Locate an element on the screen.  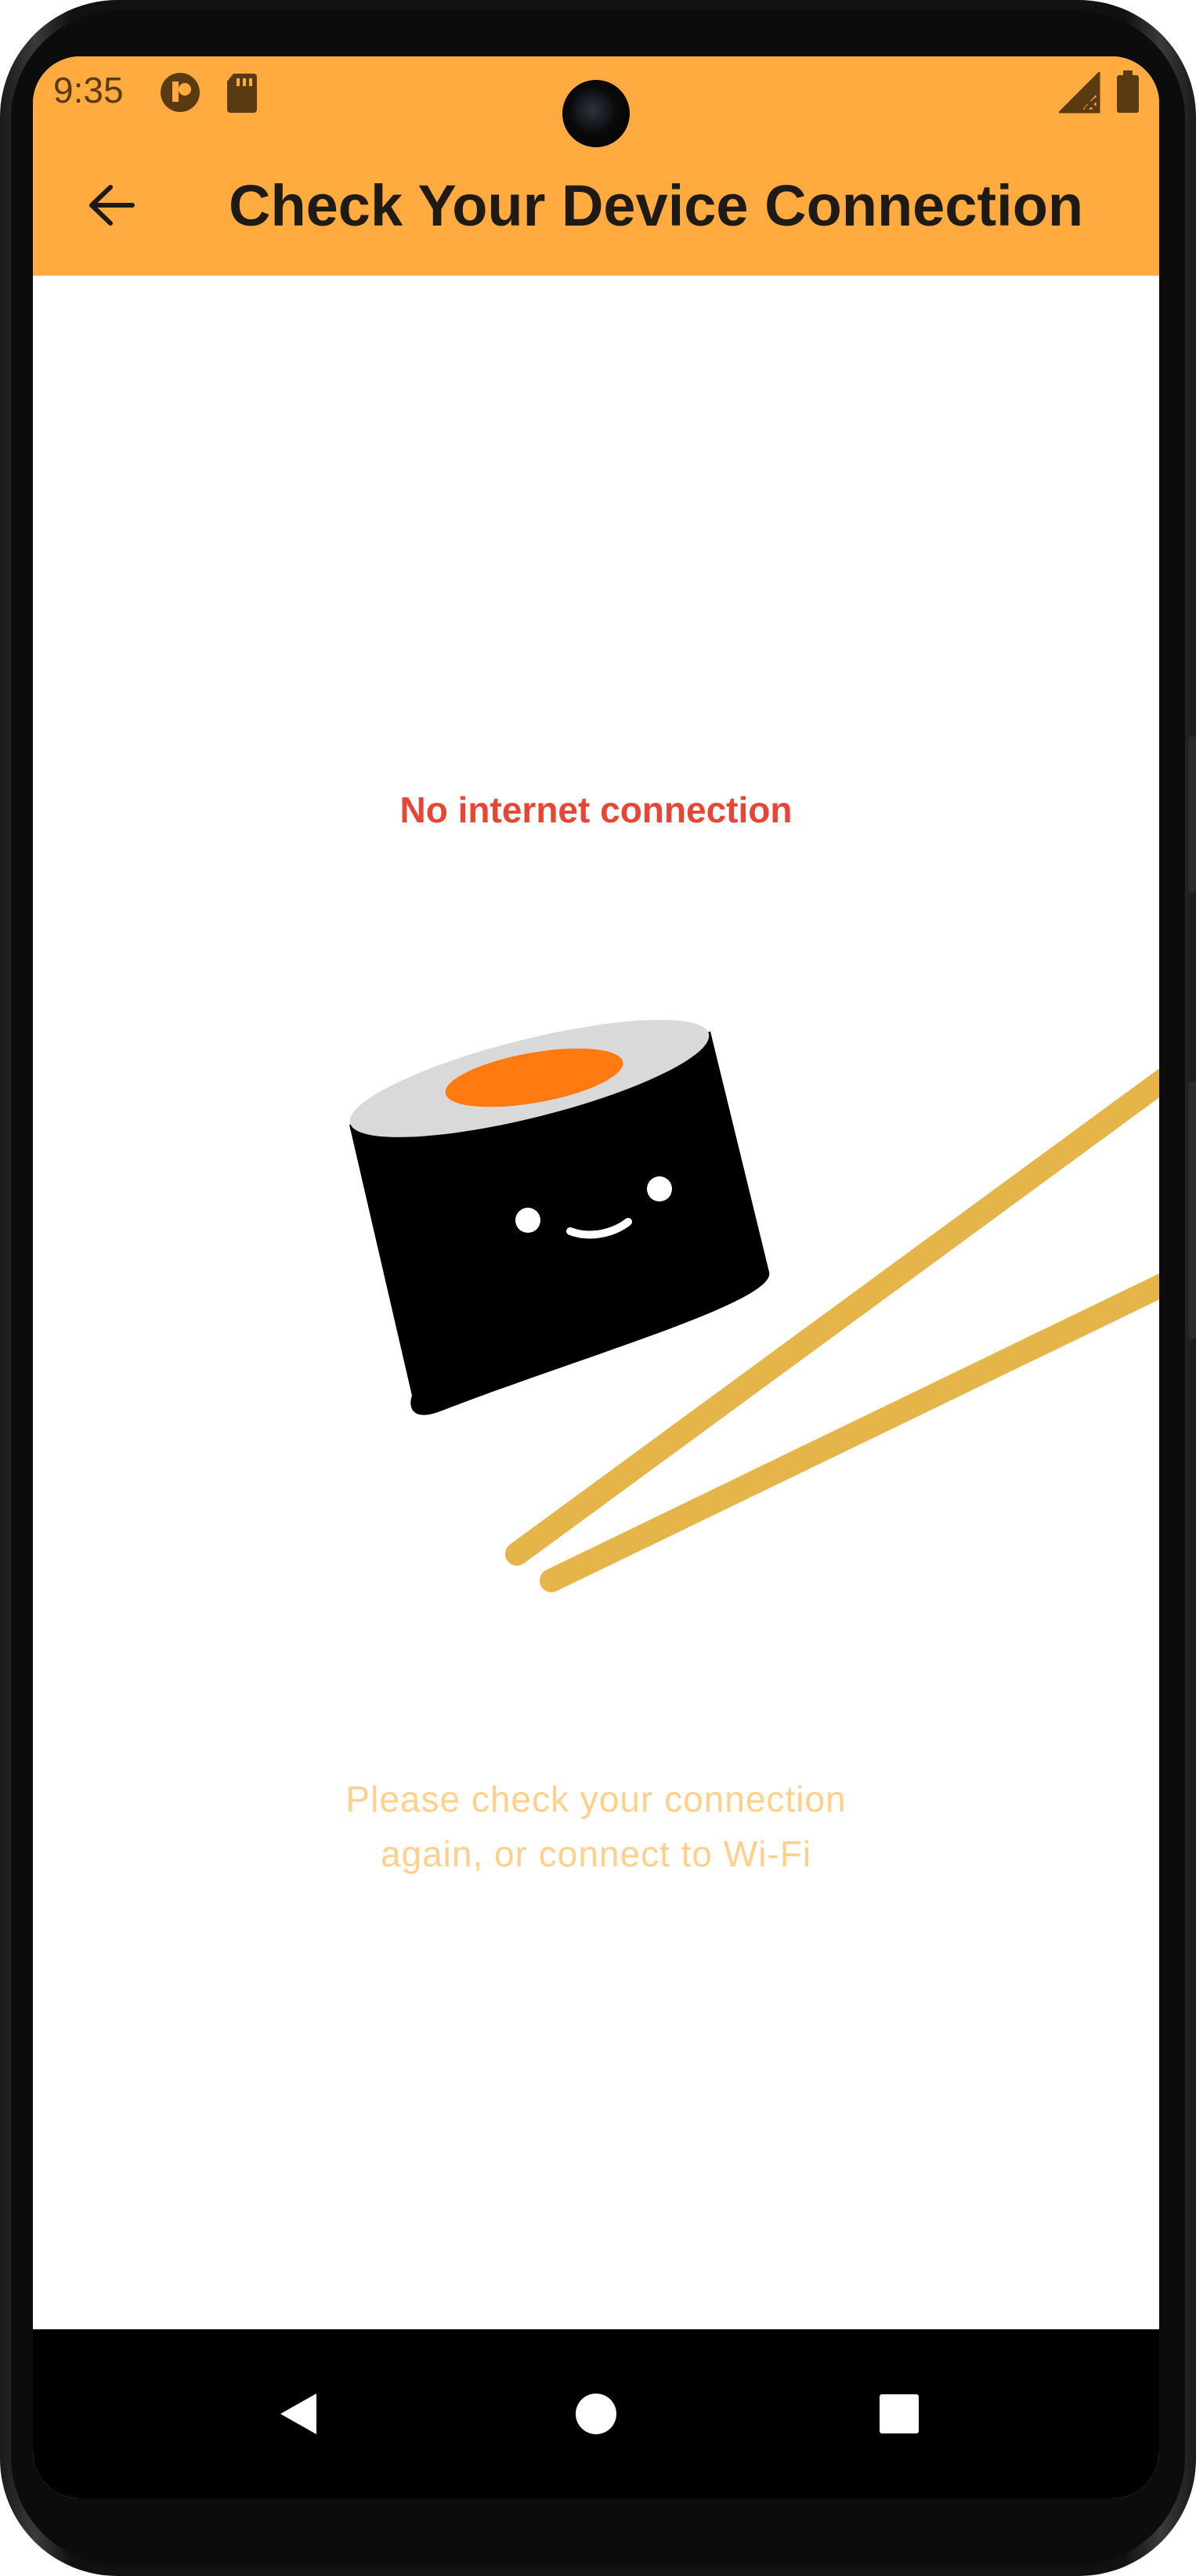
nav-home-button is located at coordinates (596, 2414).